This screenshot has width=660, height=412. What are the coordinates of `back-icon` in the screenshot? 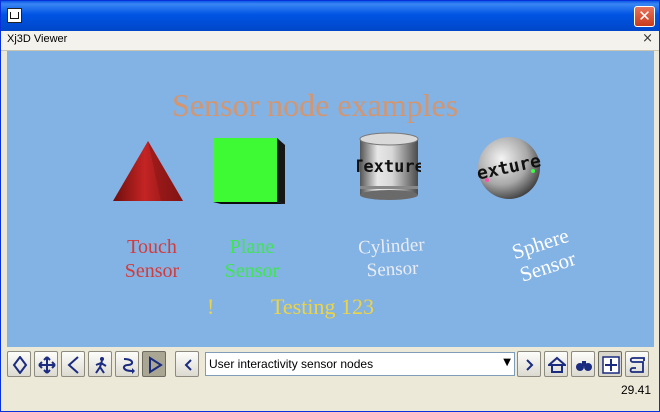 It's located at (73, 365).